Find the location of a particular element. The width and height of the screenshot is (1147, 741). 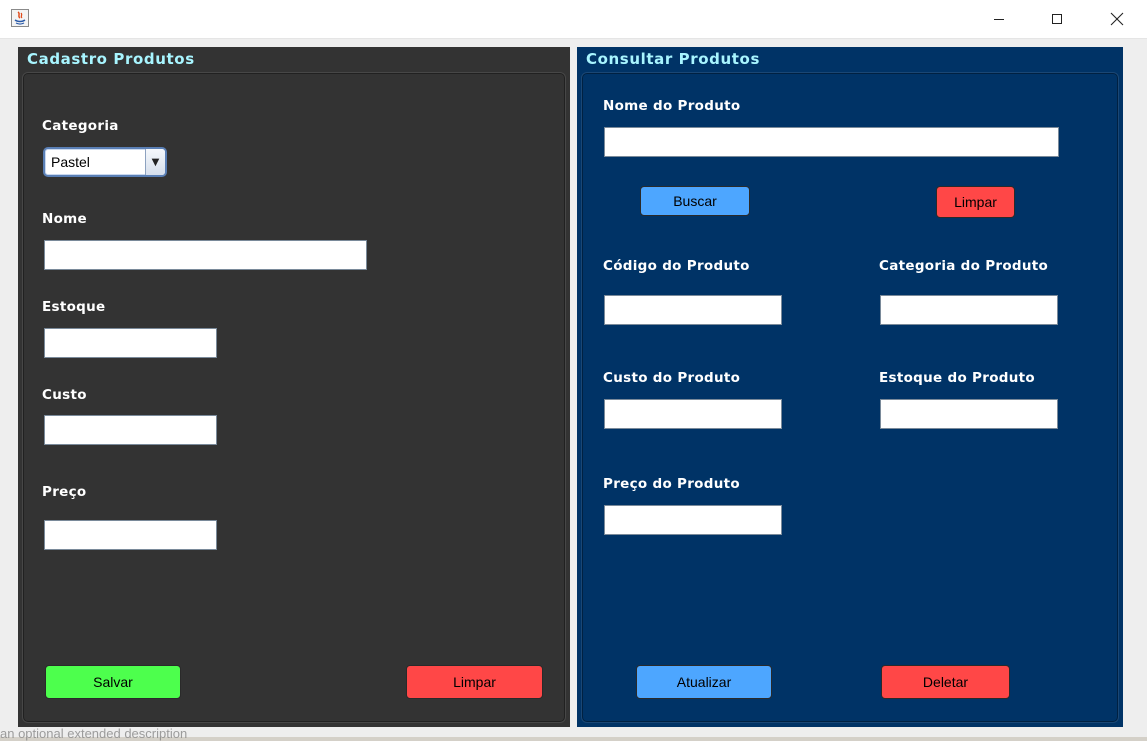

background-window-text: an optional extended description is located at coordinates (94, 733).